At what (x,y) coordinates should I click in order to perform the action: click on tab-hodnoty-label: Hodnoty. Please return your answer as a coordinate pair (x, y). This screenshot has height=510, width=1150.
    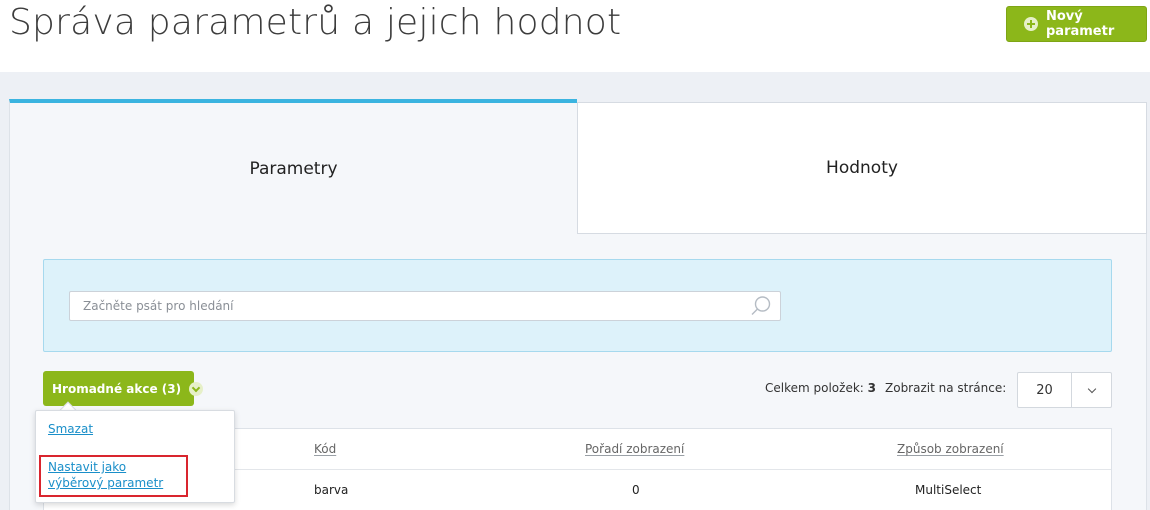
    Looking at the image, I should click on (862, 168).